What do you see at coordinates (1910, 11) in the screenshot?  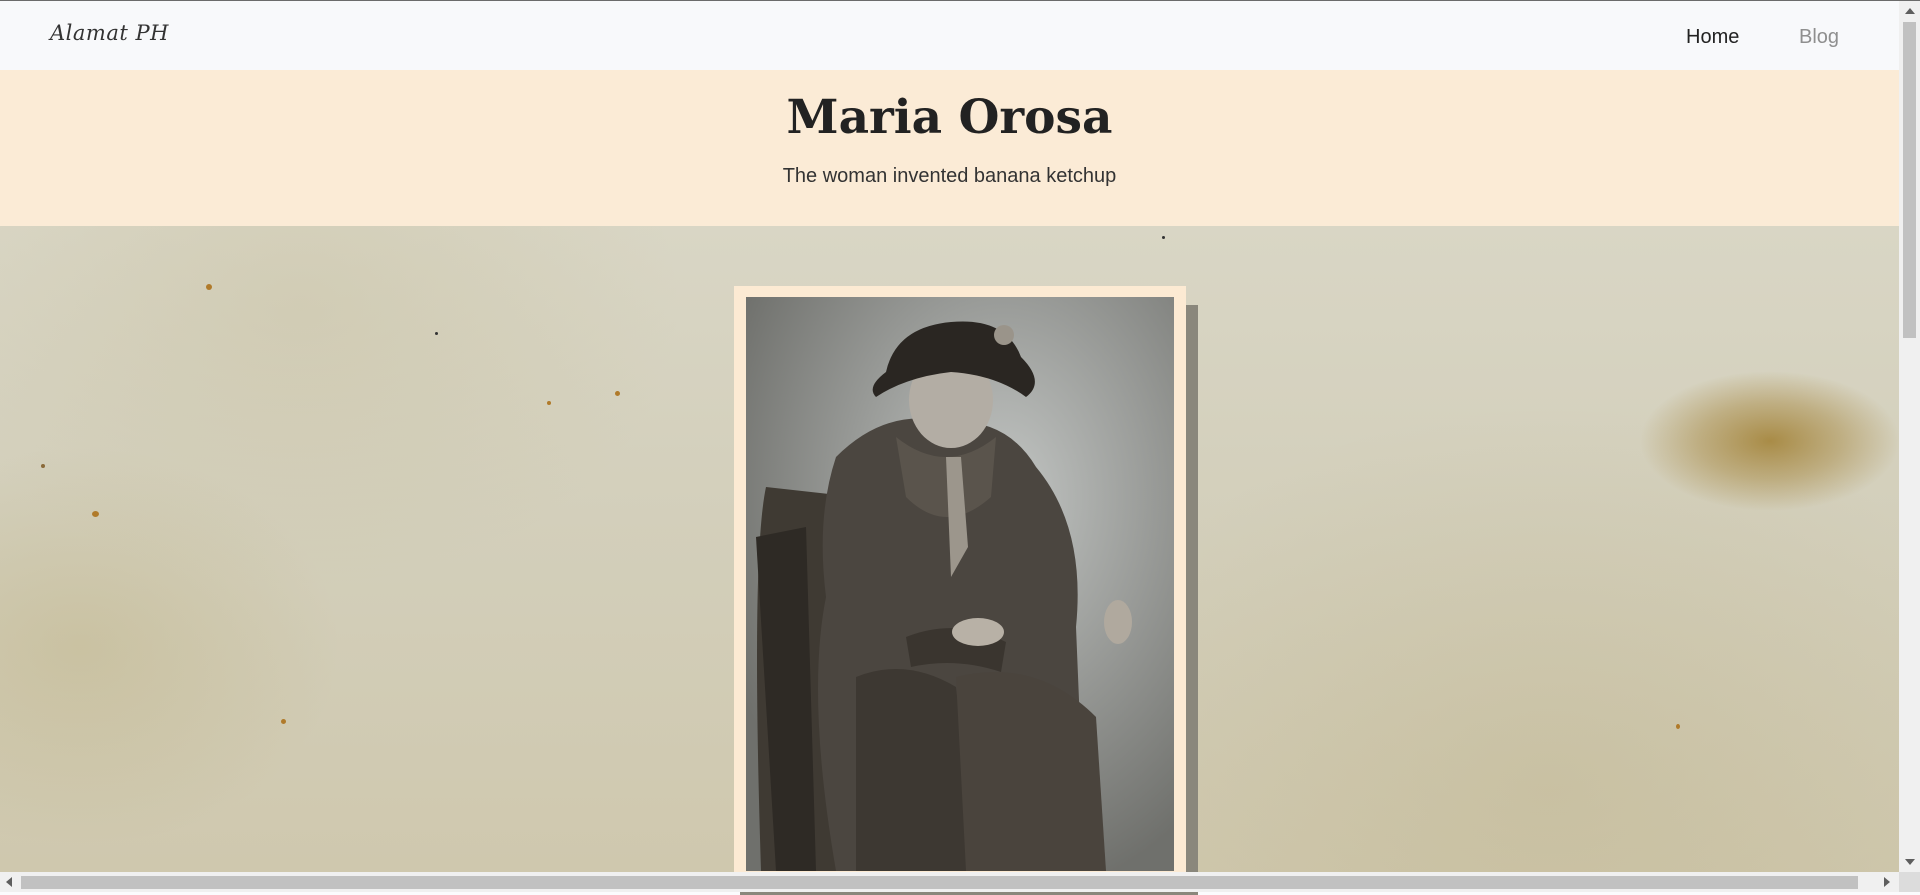 I see `scroll-up-icon` at bounding box center [1910, 11].